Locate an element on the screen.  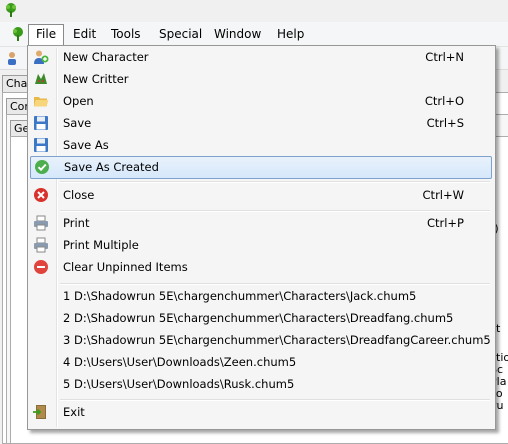
menu-help: Help is located at coordinates (290, 34).